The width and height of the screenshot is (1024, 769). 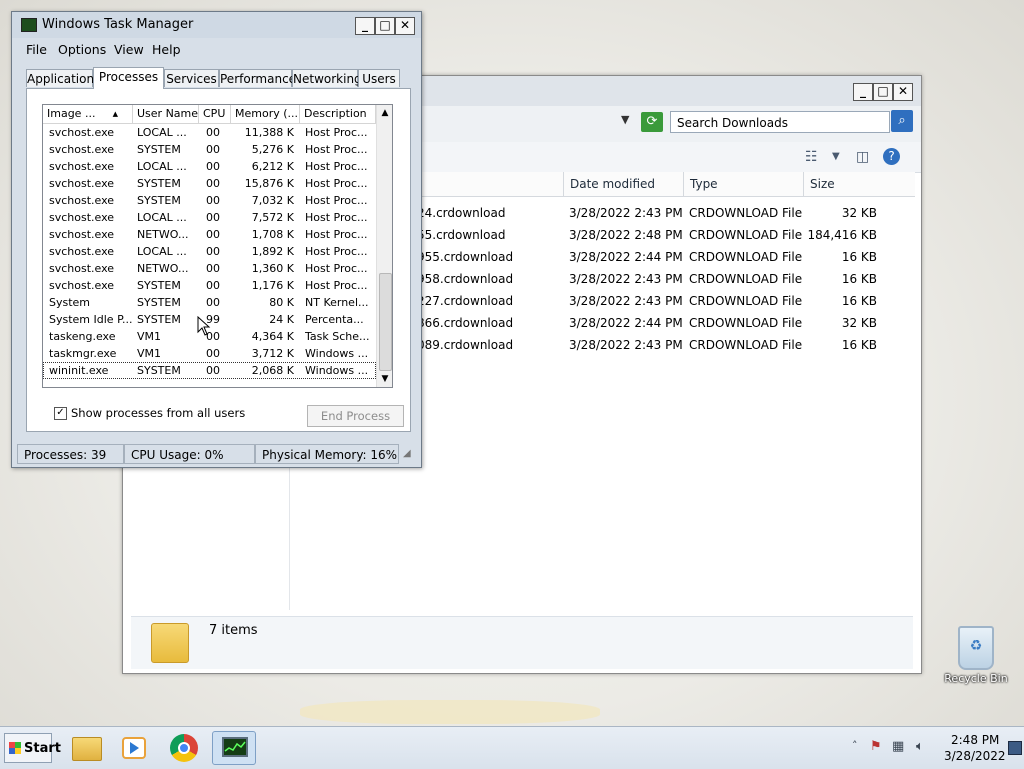 I want to click on preview-pane-icon: ◫, so click(x=862, y=157).